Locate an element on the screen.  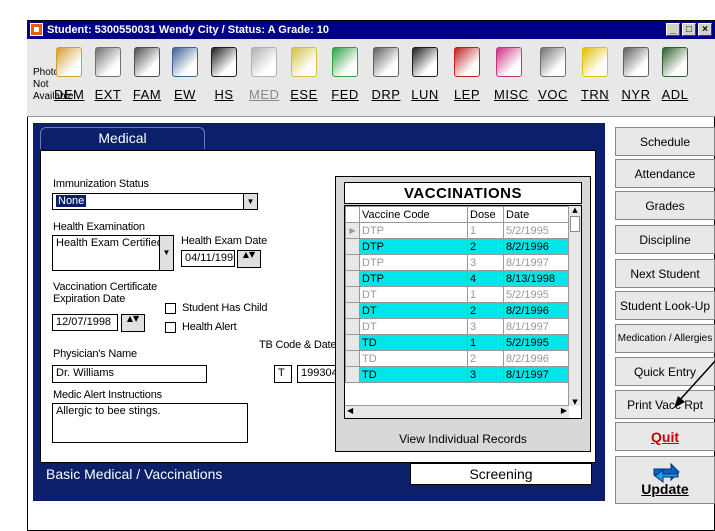
tab-medical: Medical is located at coordinates (122, 138).